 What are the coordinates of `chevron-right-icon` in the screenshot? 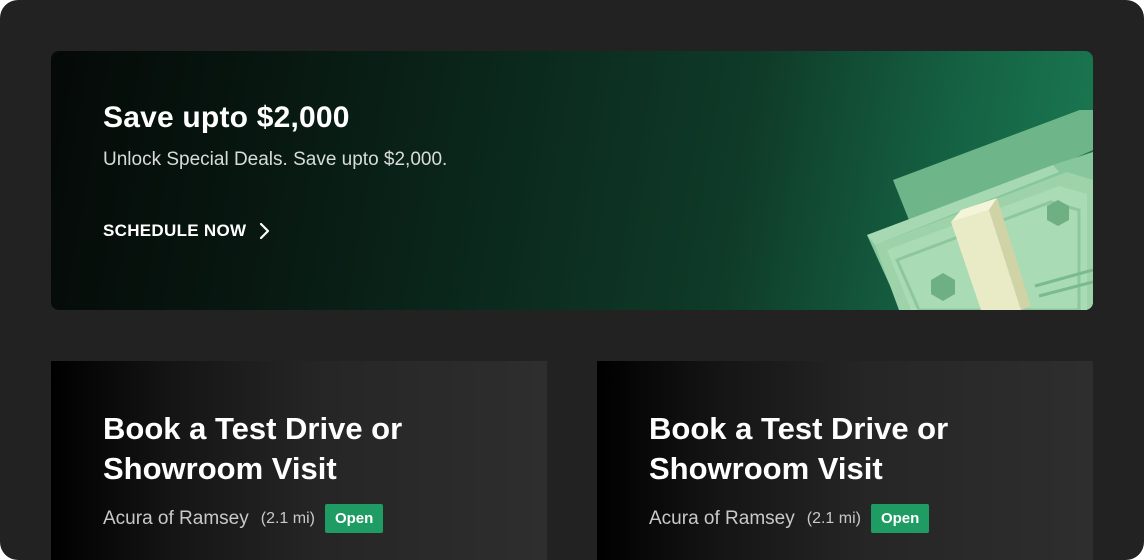 It's located at (264, 231).